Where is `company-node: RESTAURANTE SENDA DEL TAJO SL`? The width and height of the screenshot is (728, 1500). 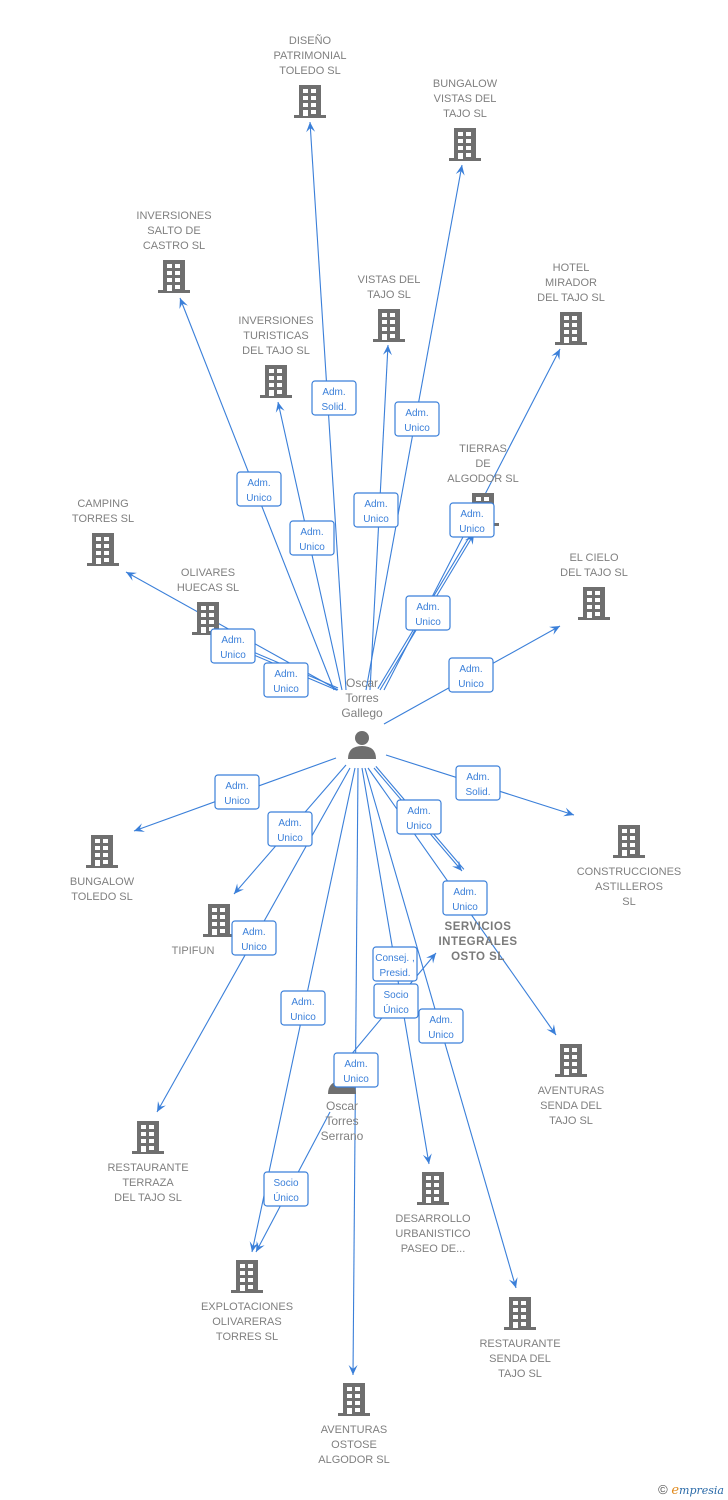
company-node: RESTAURANTE SENDA DEL TAJO SL is located at coordinates (520, 1338).